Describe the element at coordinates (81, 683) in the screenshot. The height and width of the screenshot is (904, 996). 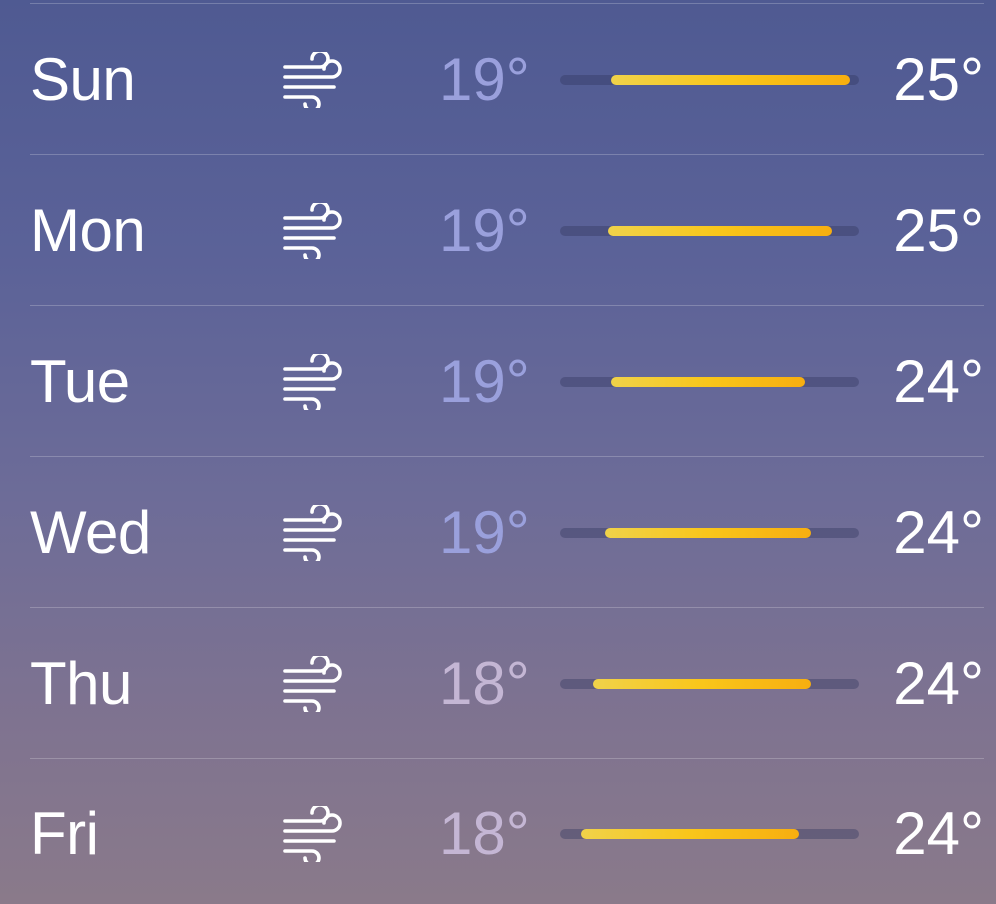
I see `day-label: Thu` at that location.